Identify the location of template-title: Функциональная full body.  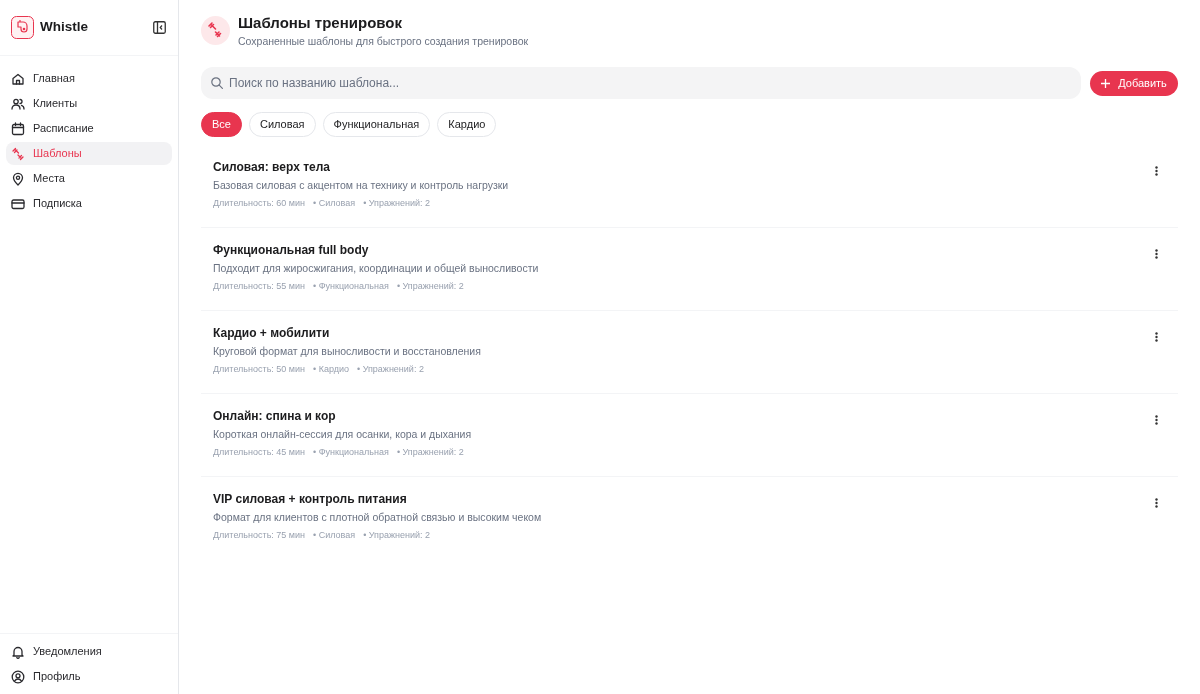
(291, 250).